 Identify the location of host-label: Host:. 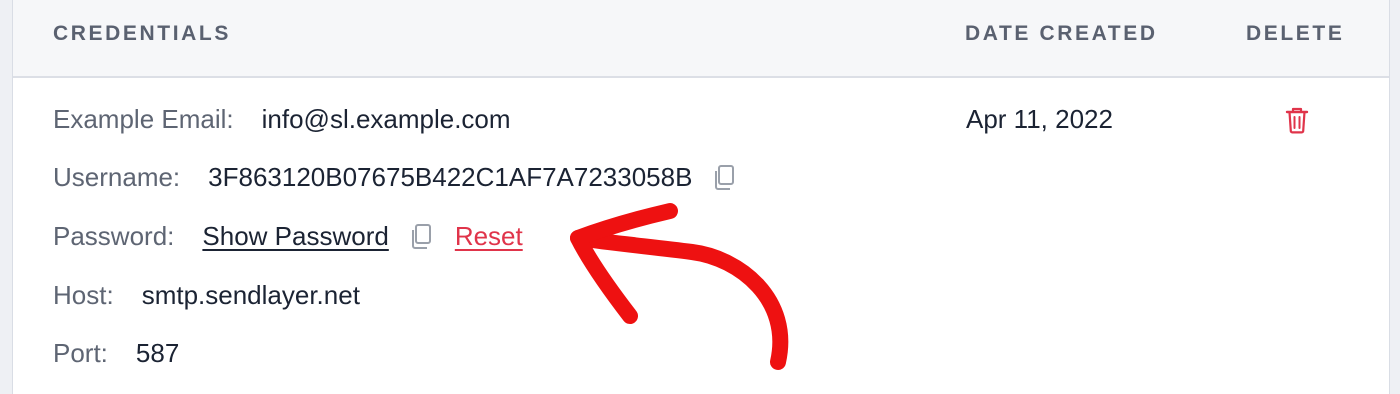
(83, 295).